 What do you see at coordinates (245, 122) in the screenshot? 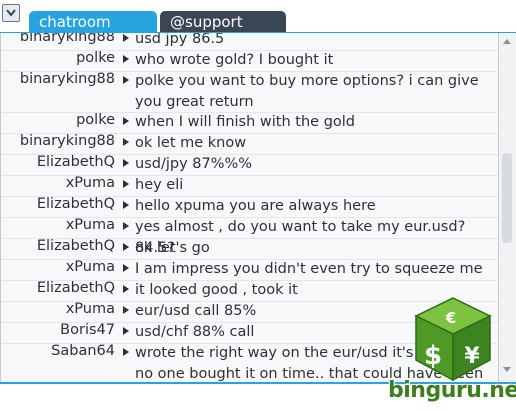
I see `message-text: when I will finish with the gold` at bounding box center [245, 122].